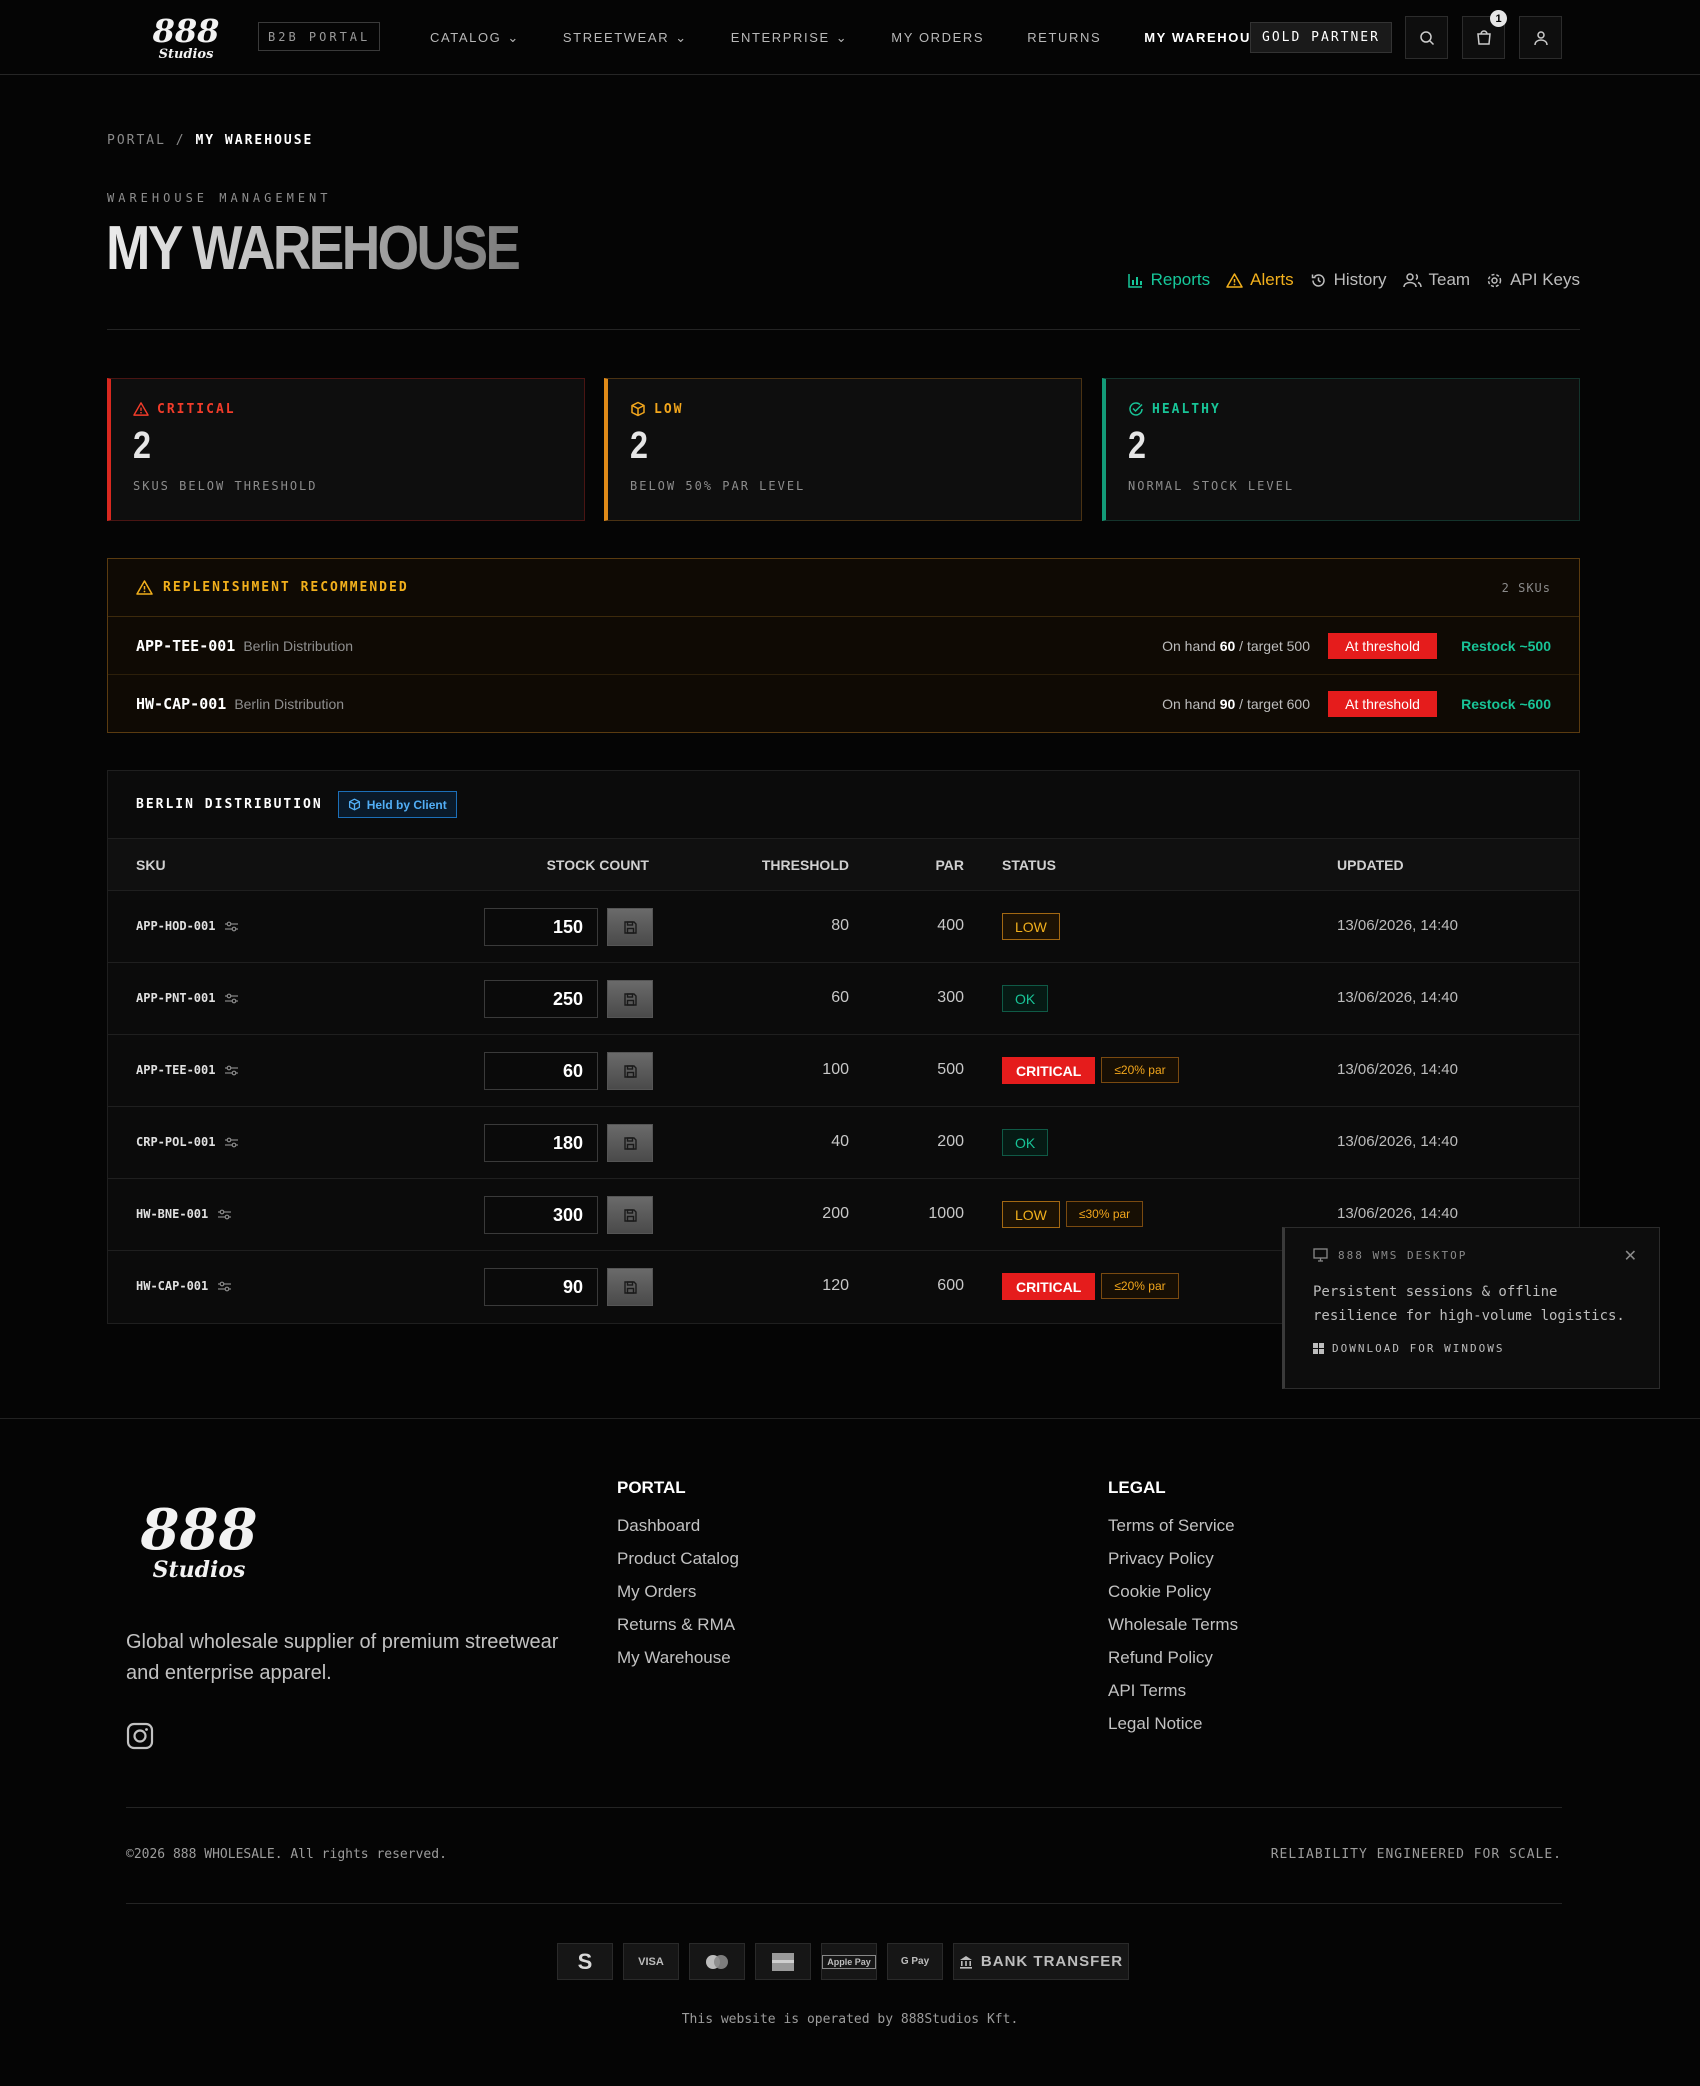 The height and width of the screenshot is (2086, 1700). I want to click on breadcrumb-portal: PORTAL, so click(136, 140).